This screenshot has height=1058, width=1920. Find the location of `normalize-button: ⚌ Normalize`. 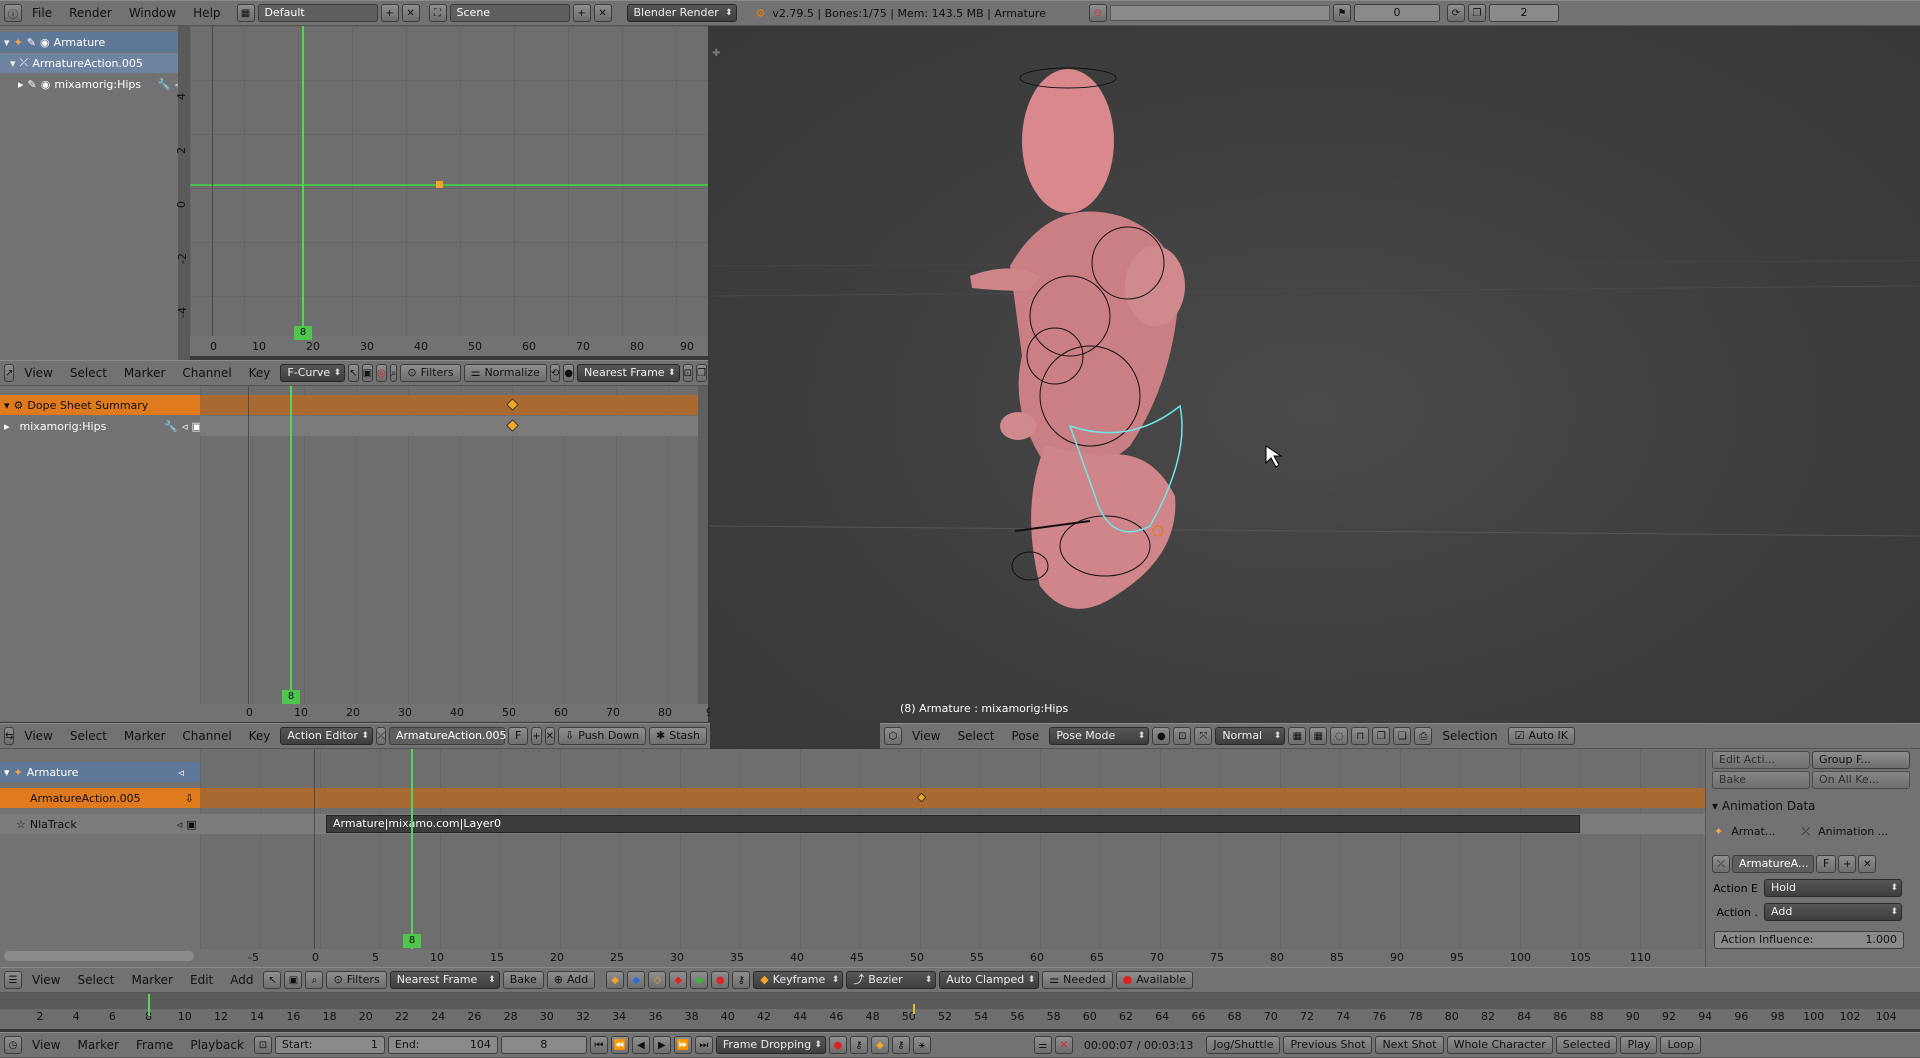

normalize-button: ⚌ Normalize is located at coordinates (505, 373).